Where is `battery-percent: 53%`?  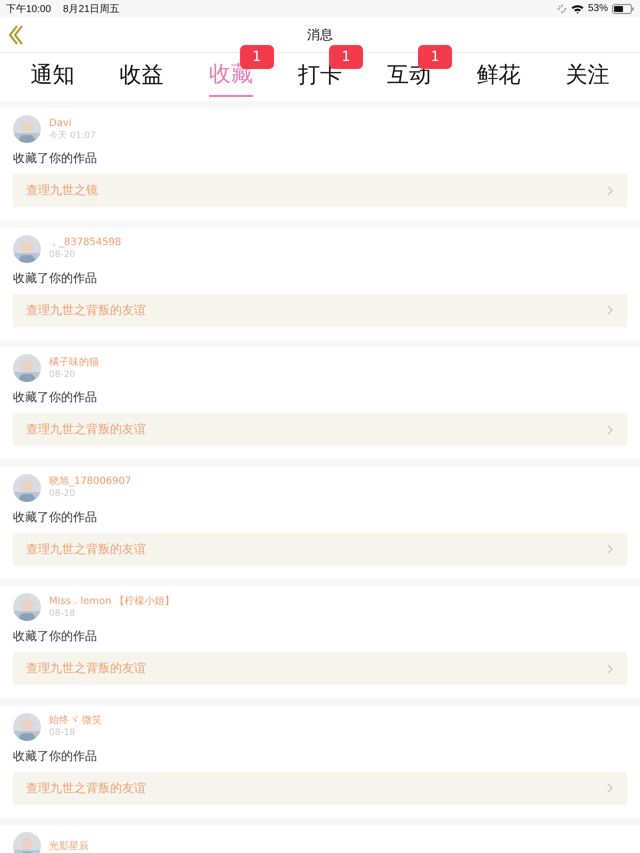
battery-percent: 53% is located at coordinates (598, 8).